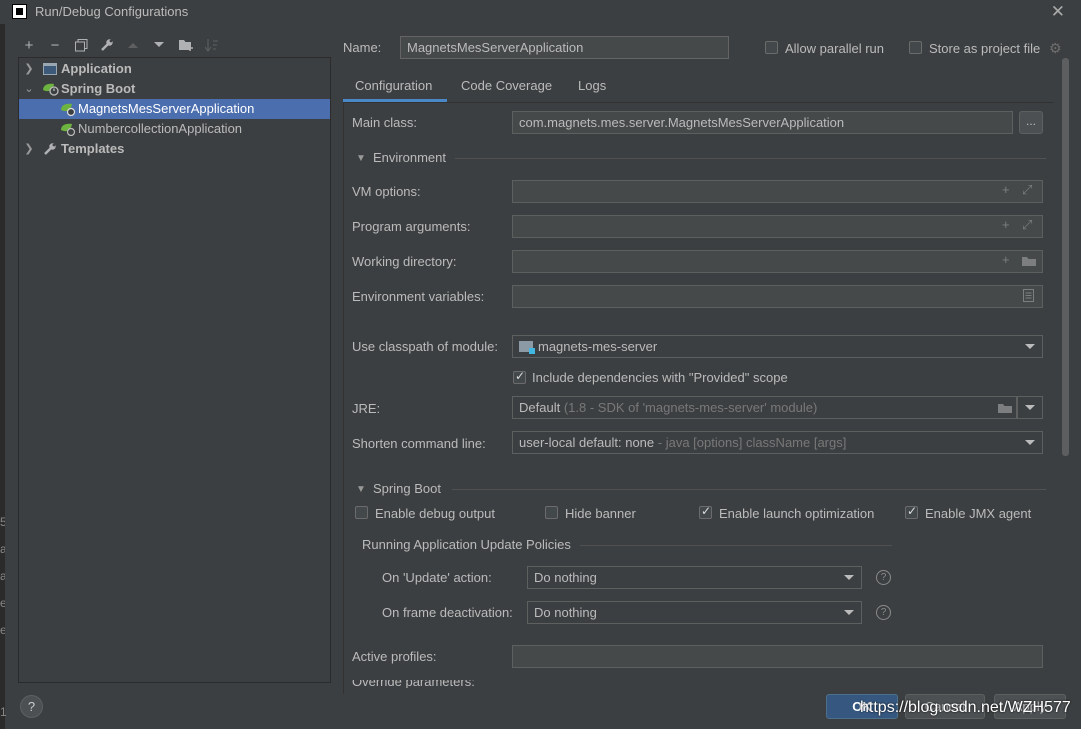 The height and width of the screenshot is (729, 1081). I want to click on on-frame-deactivation-select: Do nothing, so click(694, 612).